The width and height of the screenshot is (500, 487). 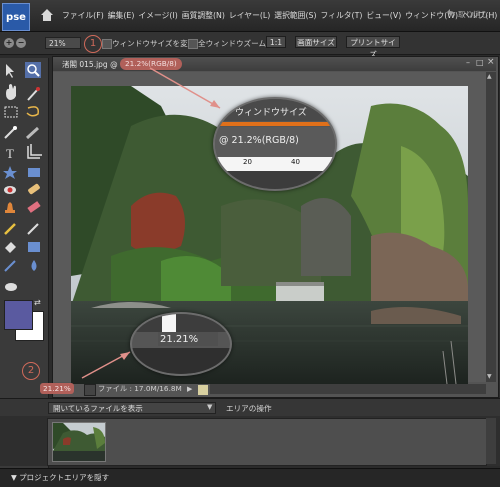 I want to click on status-menu-arrow-icon: ▶, so click(x=189, y=389).